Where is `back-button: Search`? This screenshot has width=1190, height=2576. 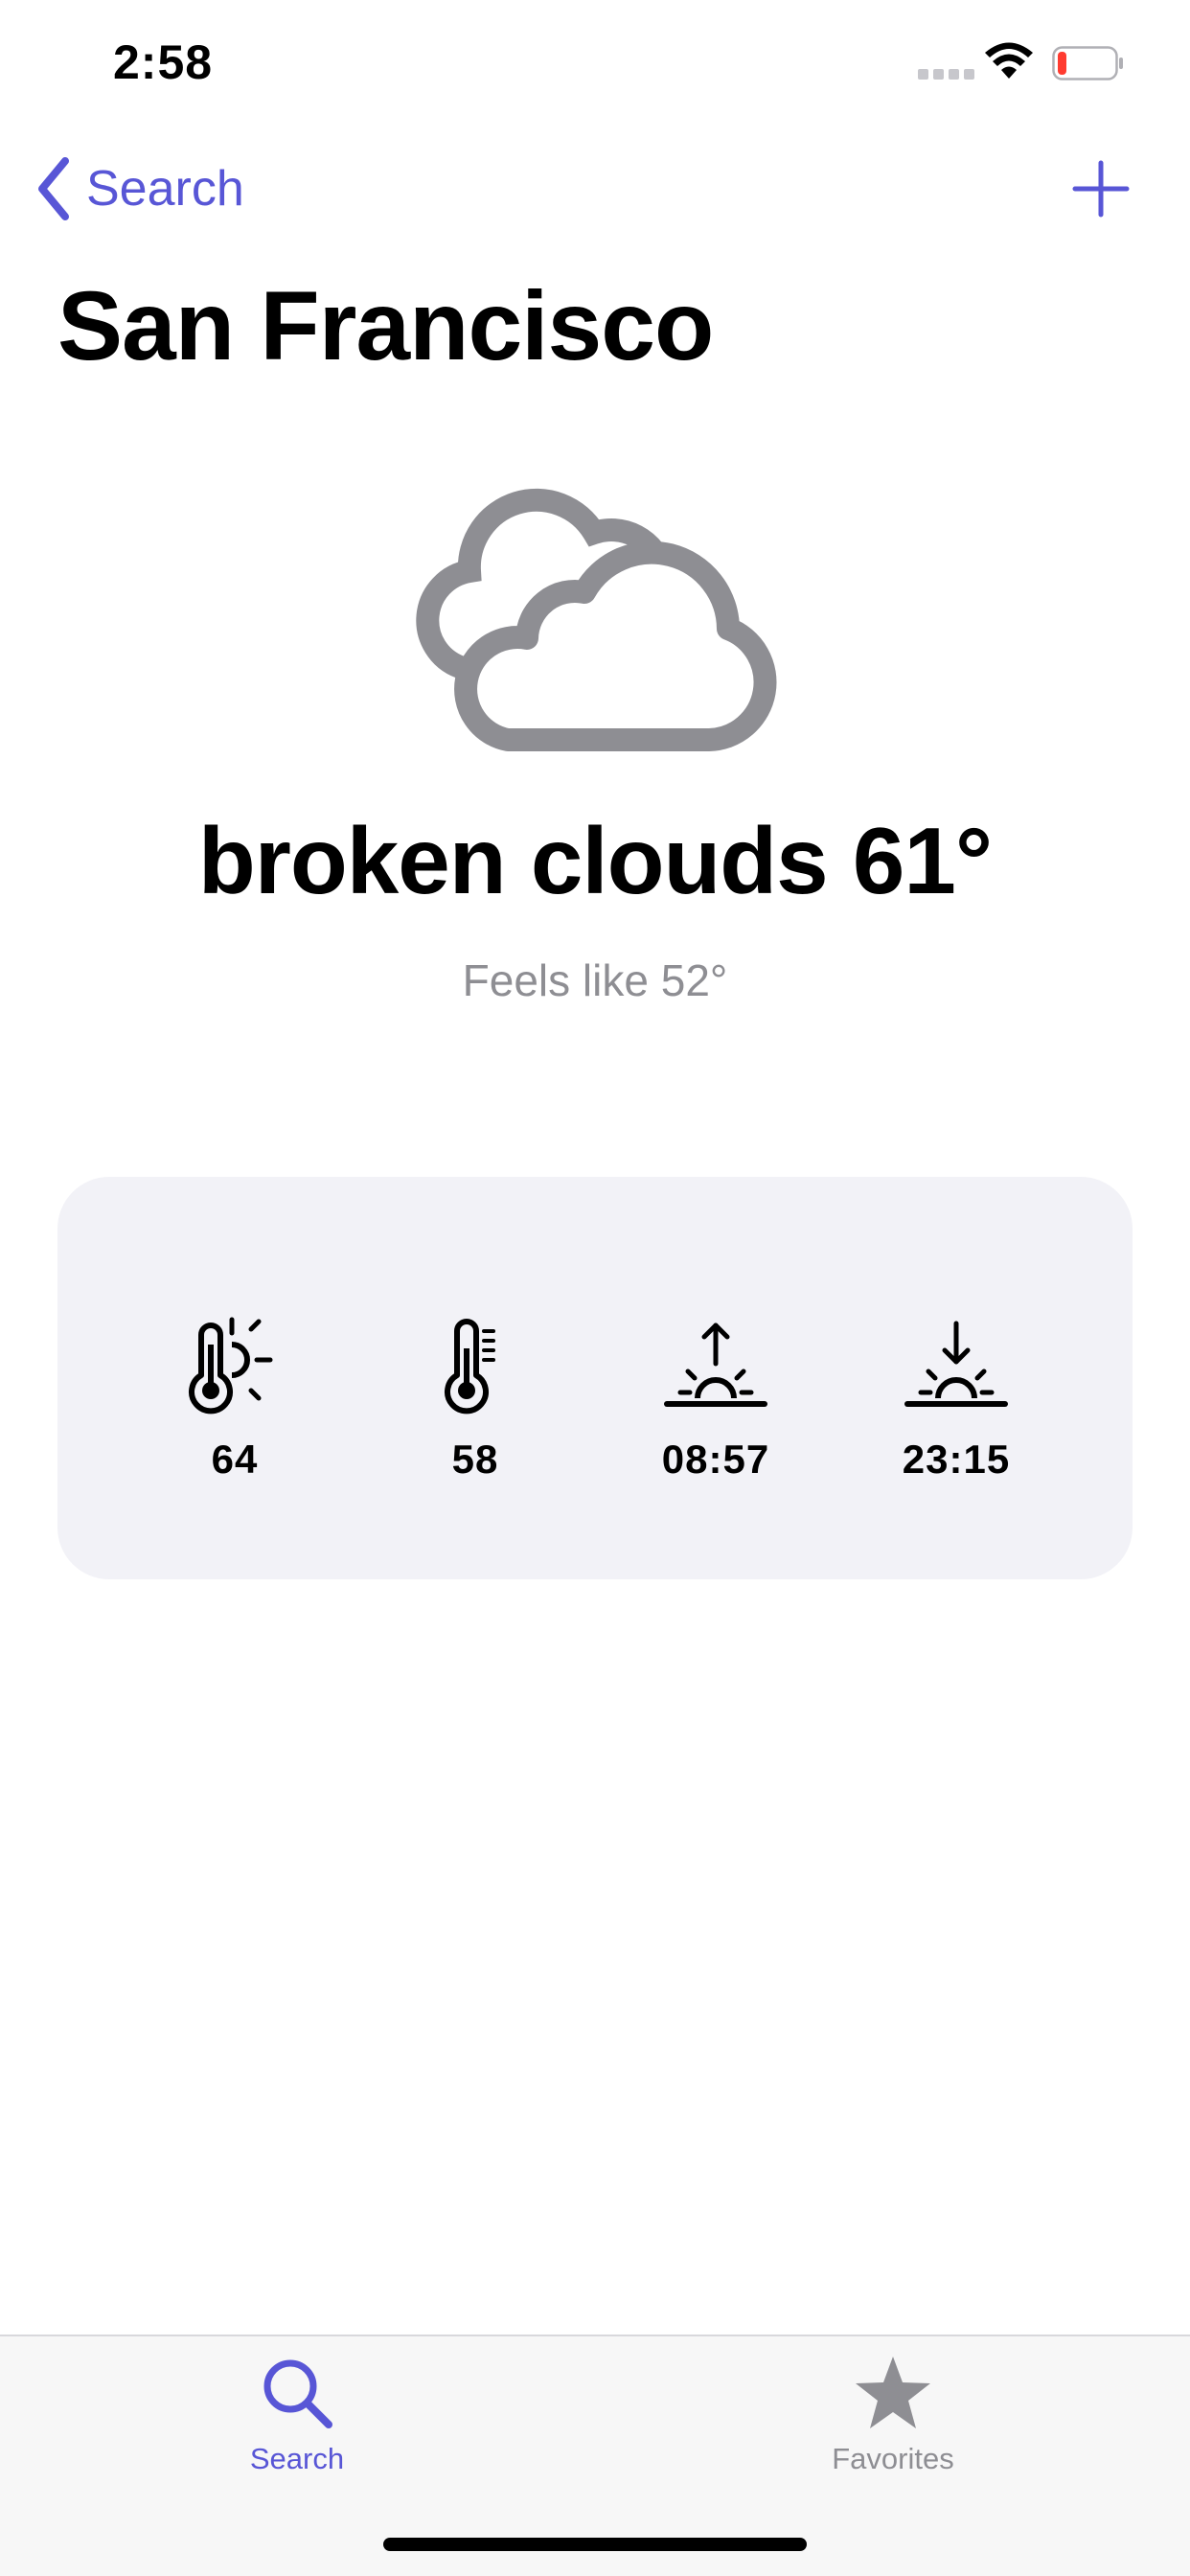 back-button: Search is located at coordinates (139, 188).